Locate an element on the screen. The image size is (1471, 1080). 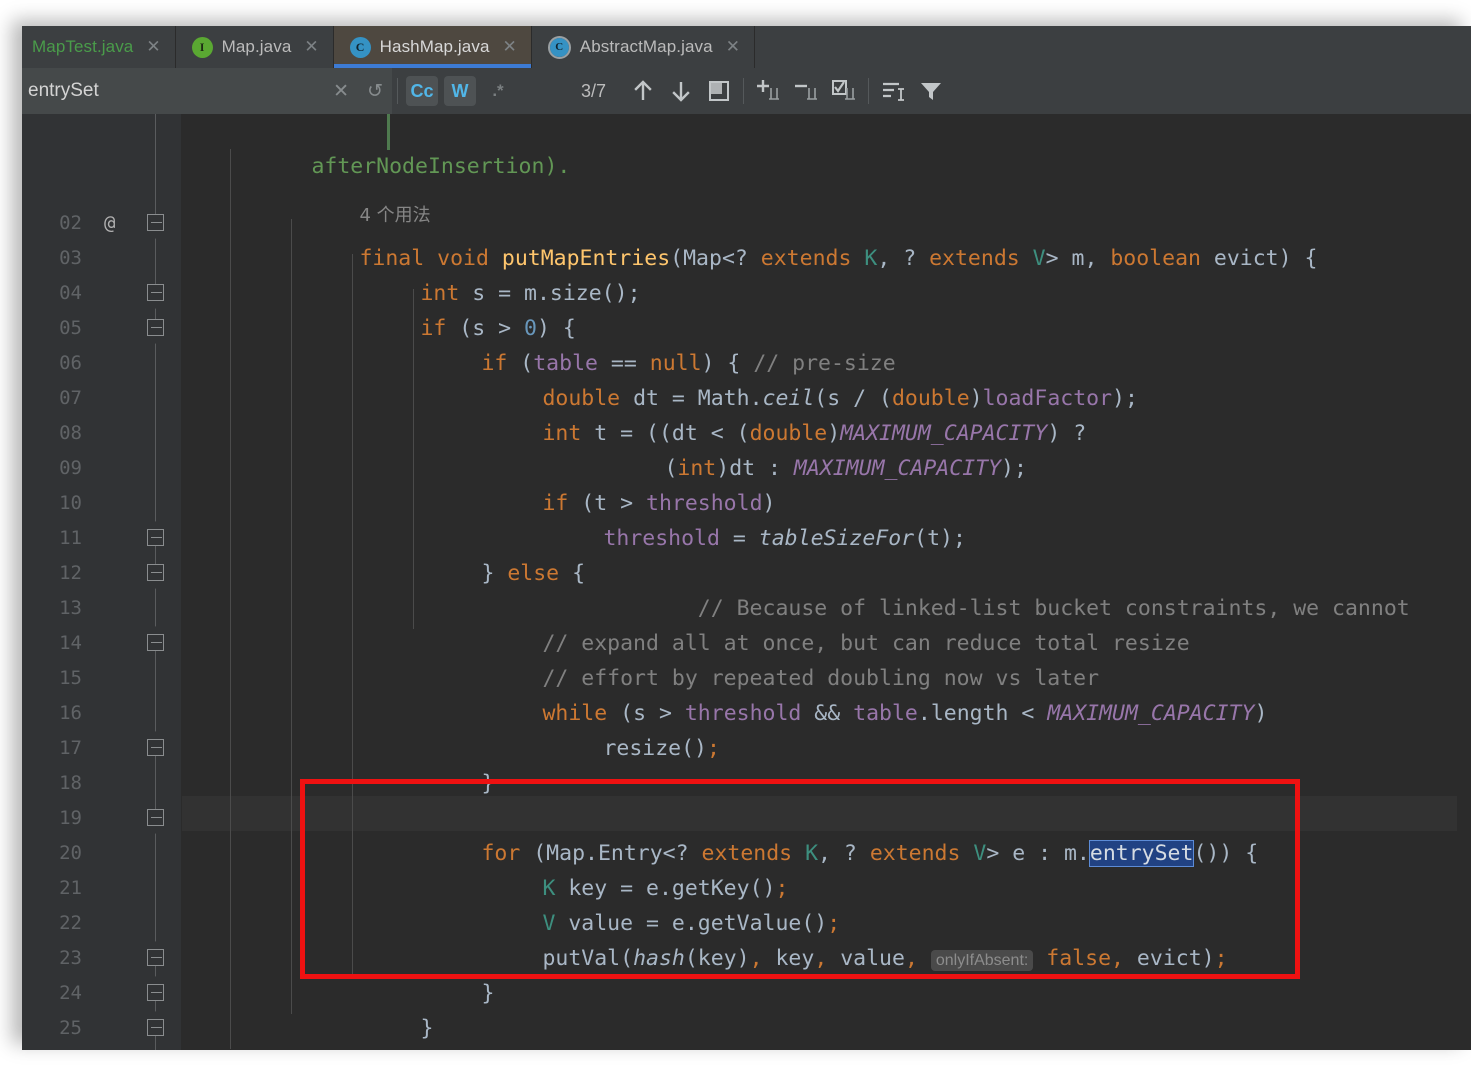
regex-toggle: .* is located at coordinates (498, 91).